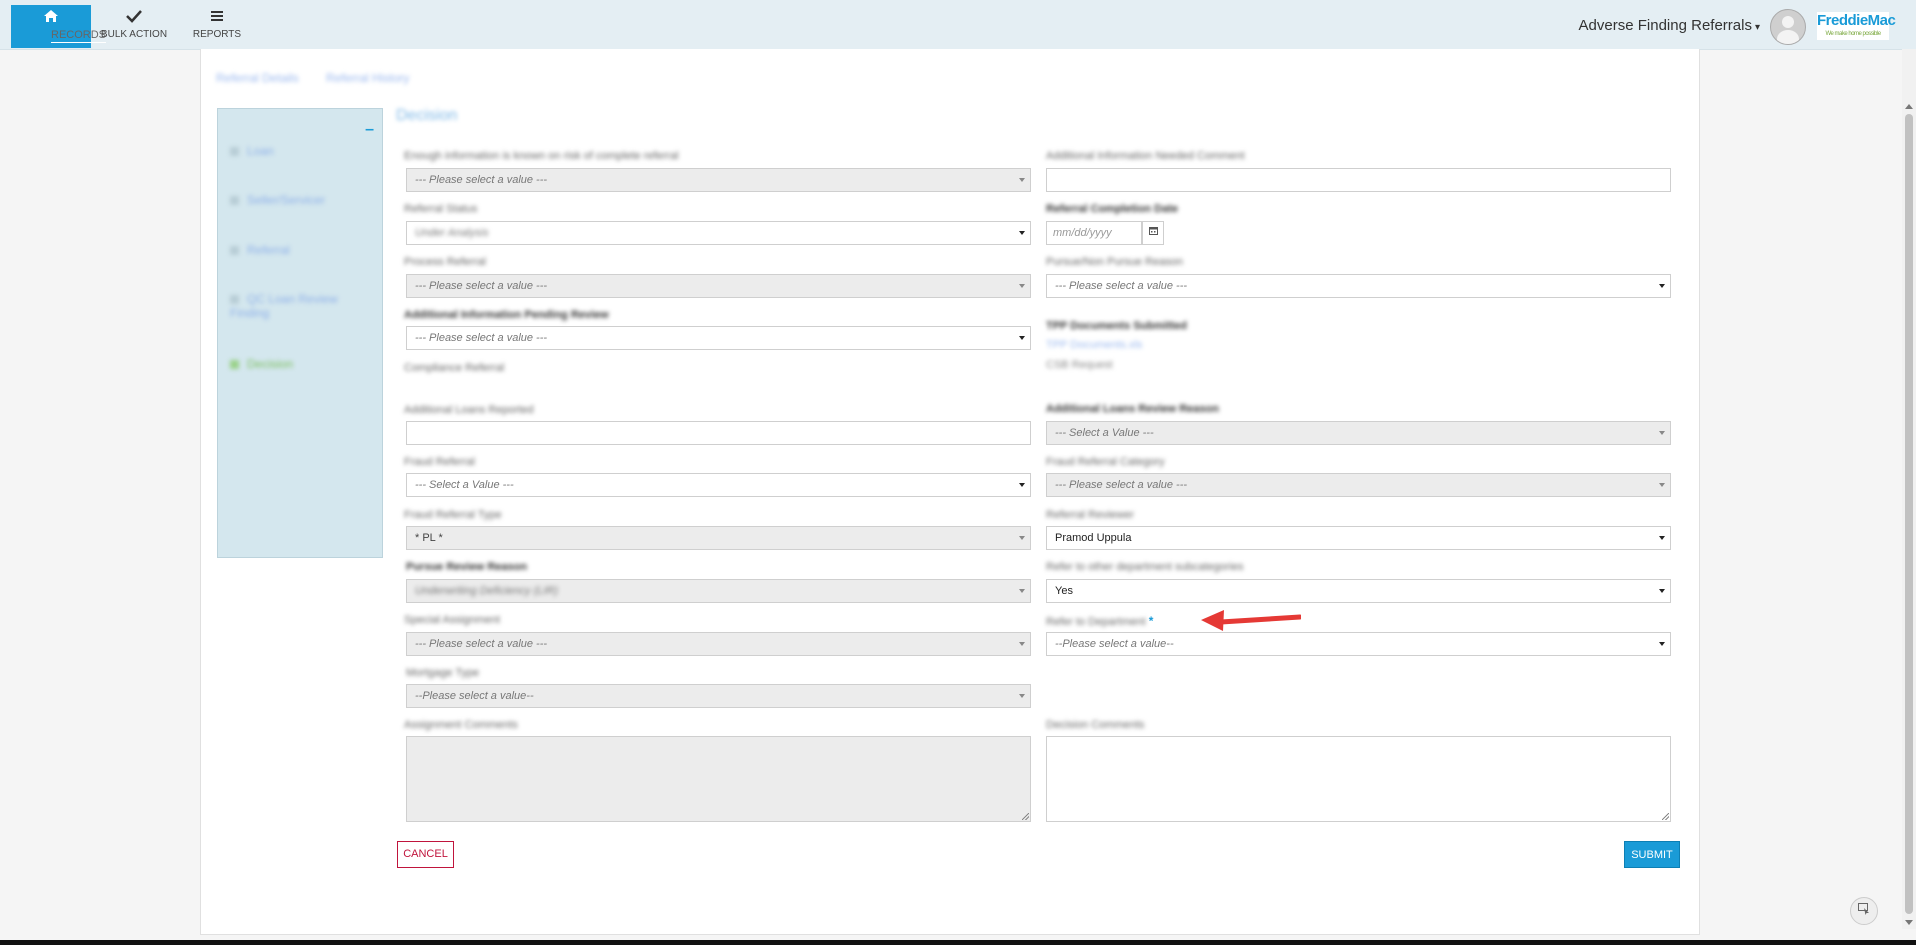 The height and width of the screenshot is (945, 1916). Describe the element at coordinates (1652, 854) in the screenshot. I see `submit-button: SUBMIT` at that location.